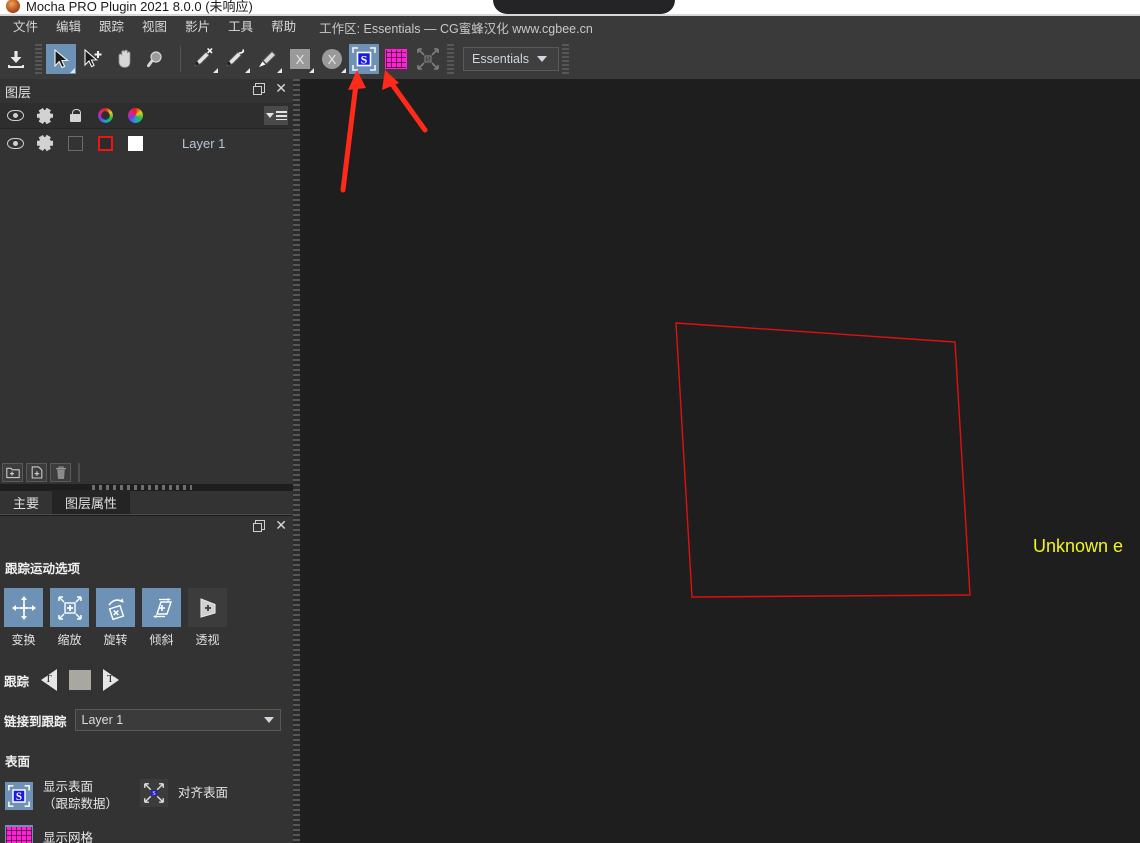 The width and height of the screenshot is (1140, 843). What do you see at coordinates (207, 640) in the screenshot?
I see `motion-perspective-label: 透视` at bounding box center [207, 640].